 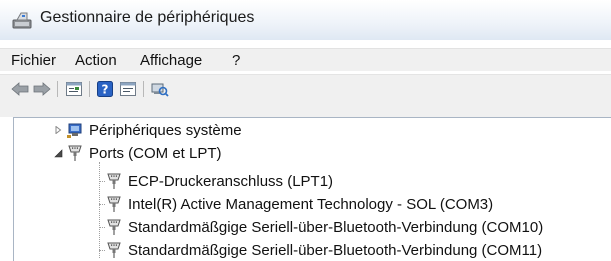 What do you see at coordinates (74, 130) in the screenshot?
I see `system-devices-icon` at bounding box center [74, 130].